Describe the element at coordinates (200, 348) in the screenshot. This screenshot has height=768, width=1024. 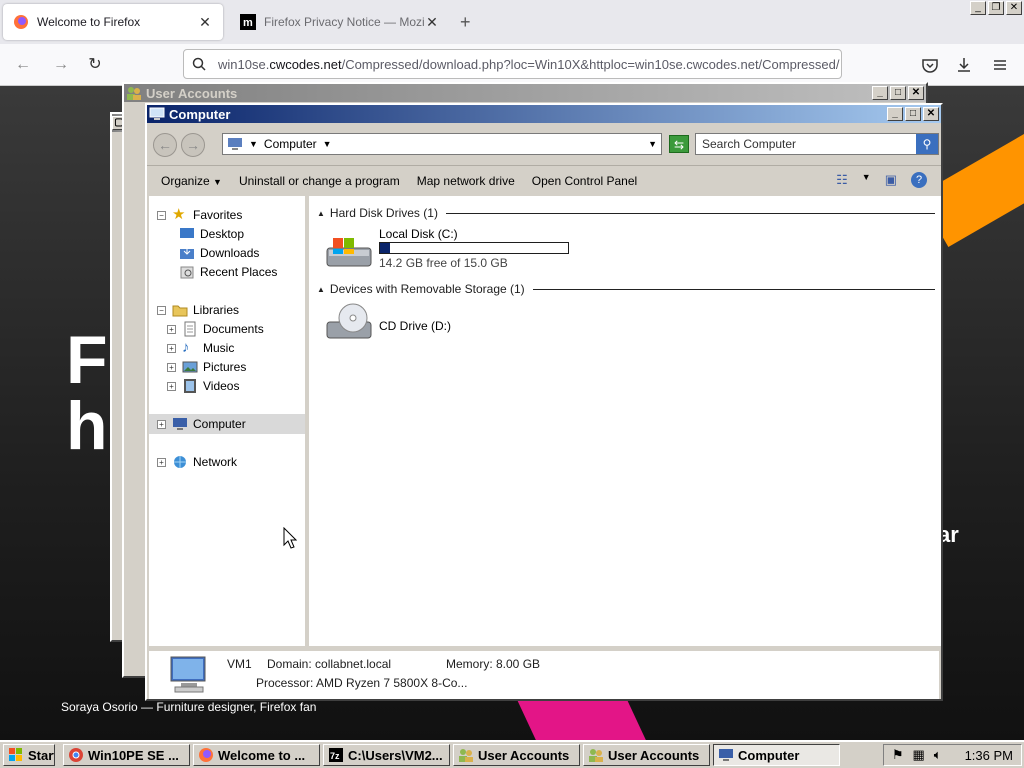
I see `tree-item-music: + ♪ Music` at that location.